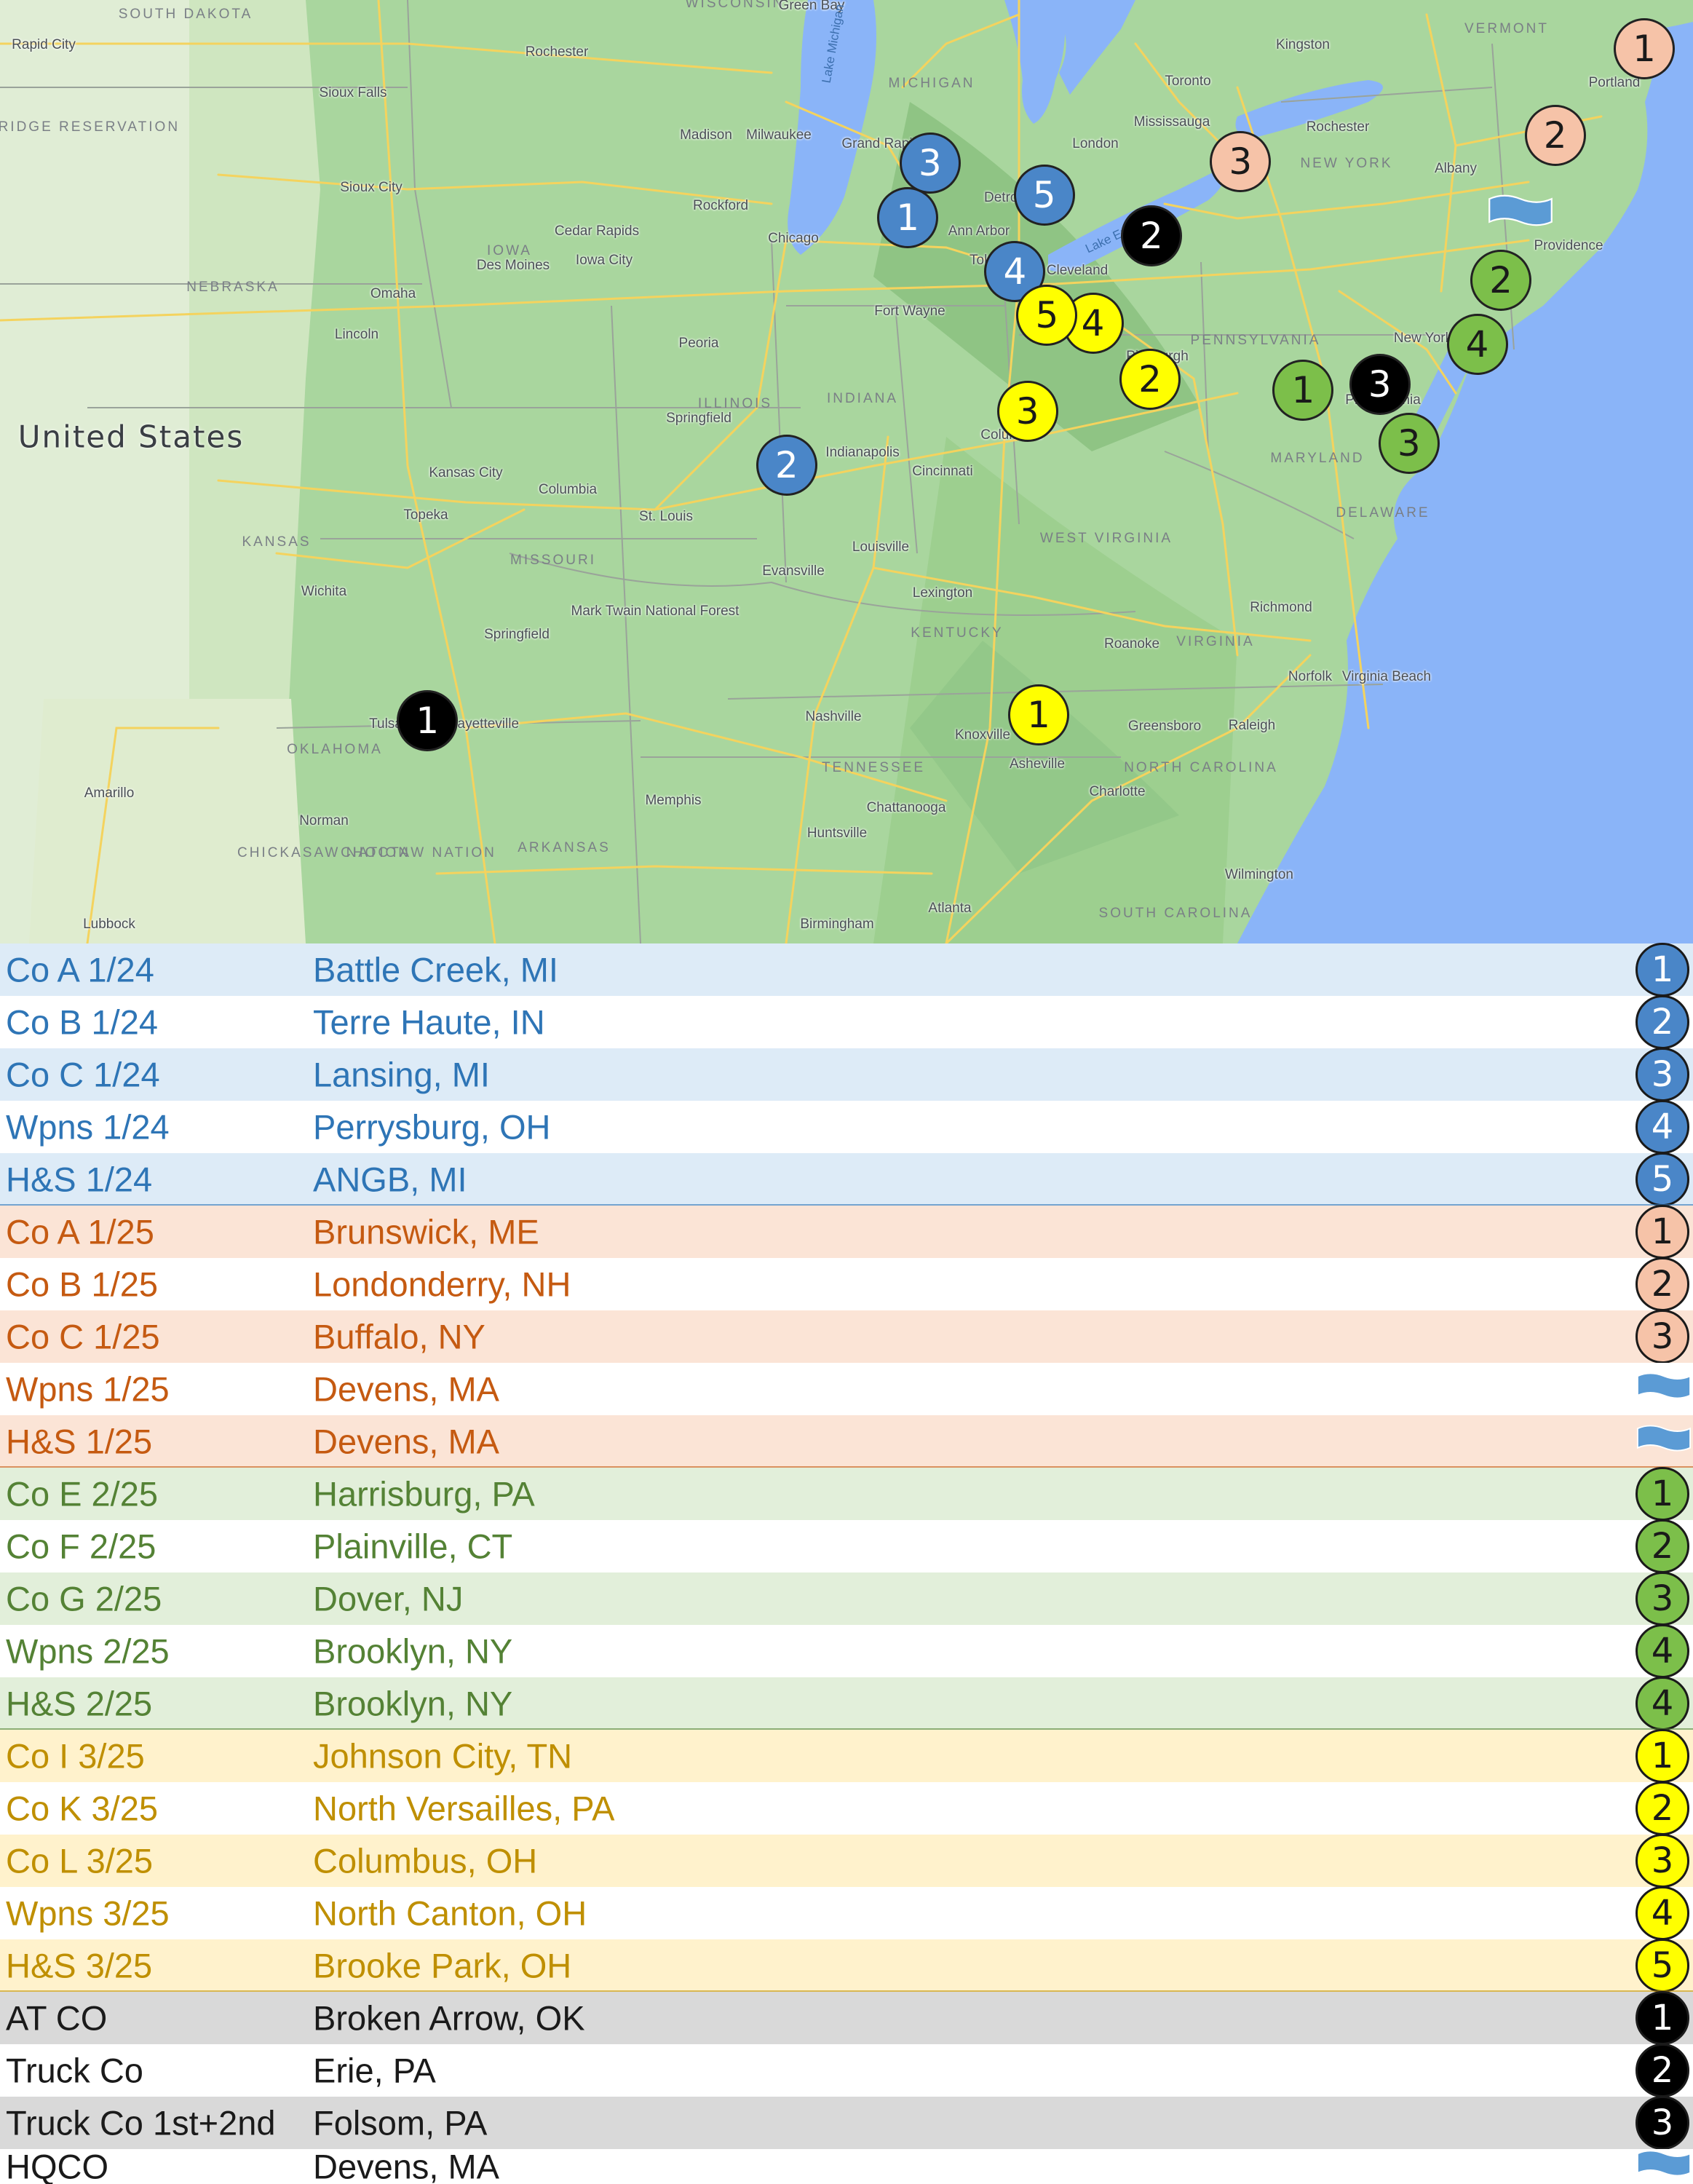 This screenshot has height=2184, width=1693. What do you see at coordinates (930, 163) in the screenshot?
I see `map-marker-blue-3: 3` at bounding box center [930, 163].